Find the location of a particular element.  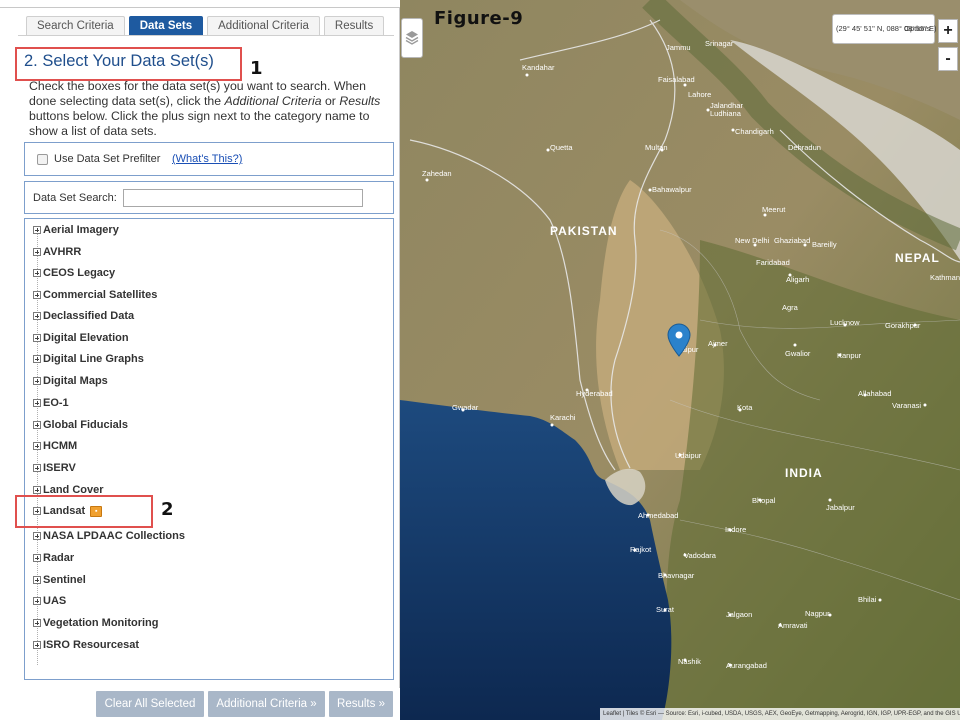

dataset-category-label: UAS is located at coordinates (55, 601).